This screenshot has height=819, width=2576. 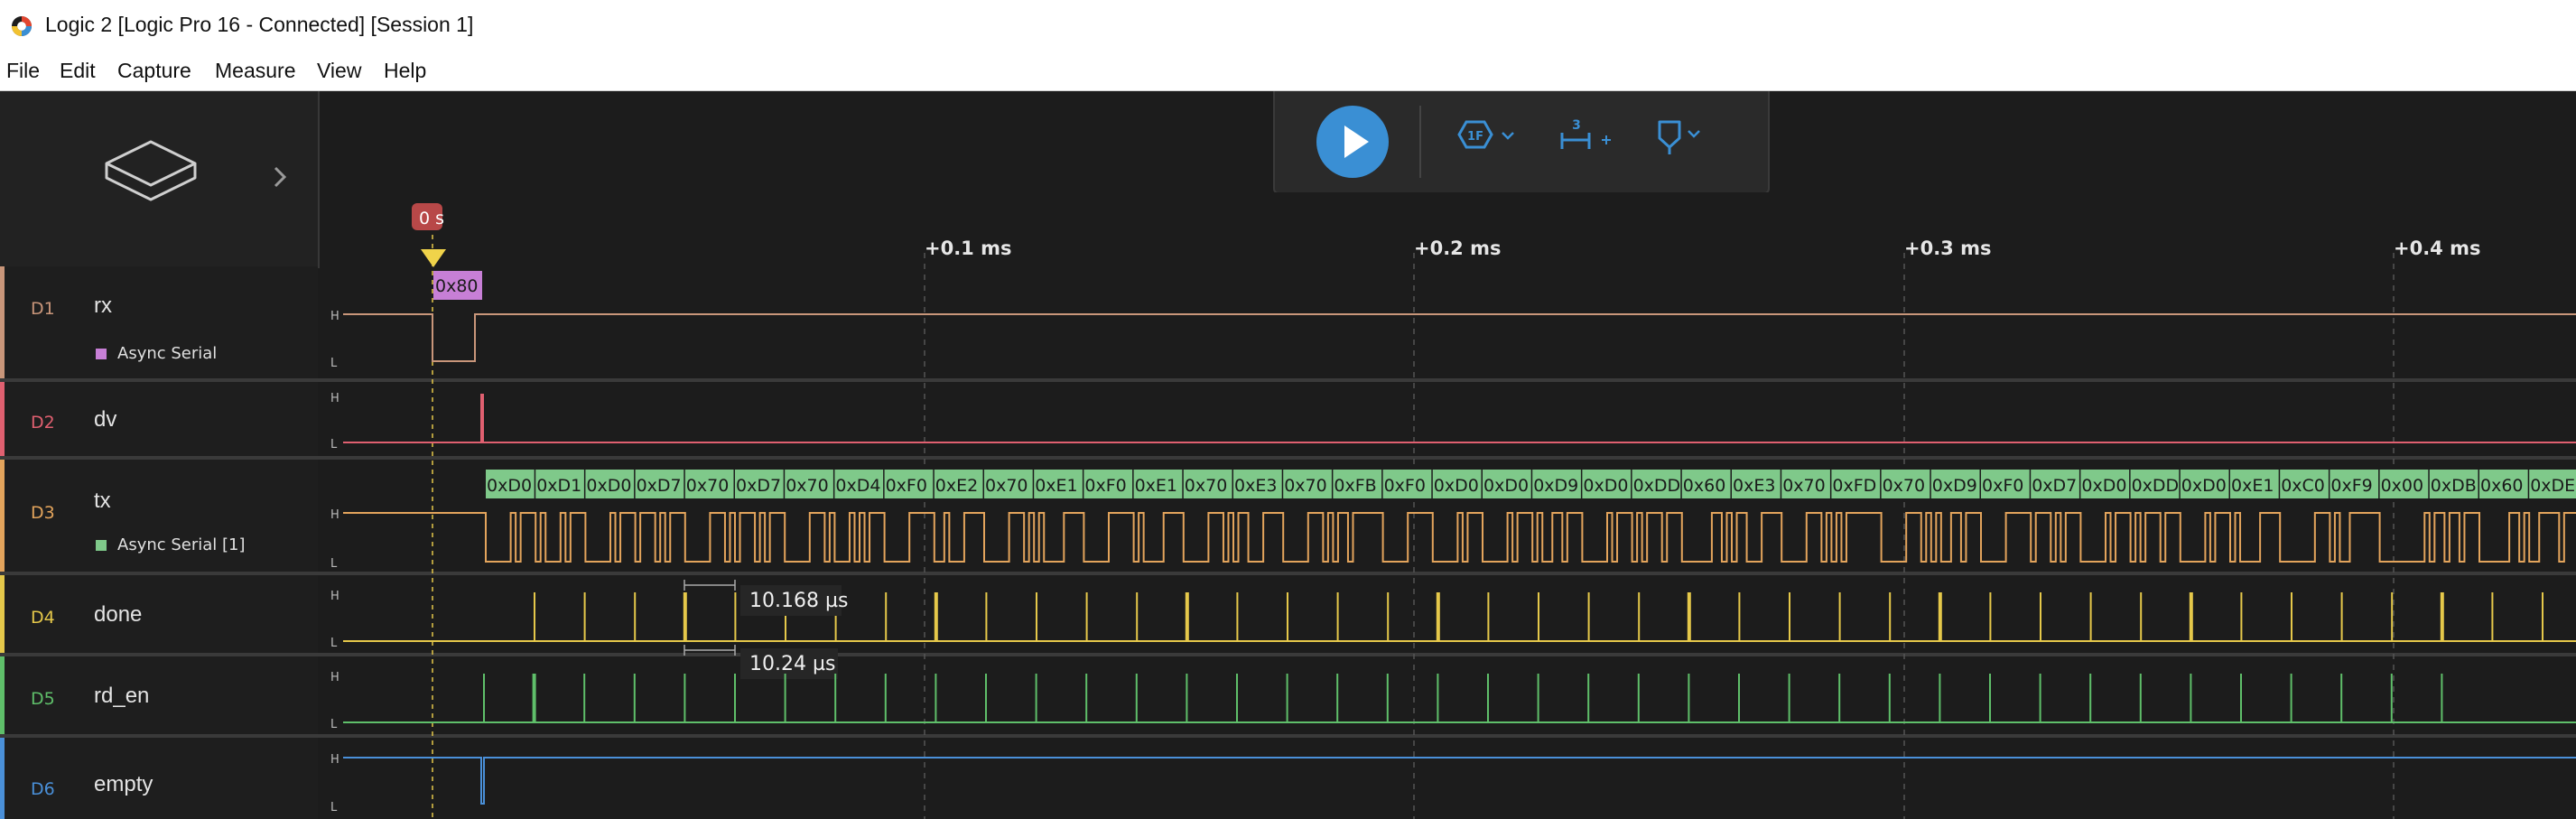 I want to click on tx-frame-label: 0xFB, so click(x=1355, y=486).